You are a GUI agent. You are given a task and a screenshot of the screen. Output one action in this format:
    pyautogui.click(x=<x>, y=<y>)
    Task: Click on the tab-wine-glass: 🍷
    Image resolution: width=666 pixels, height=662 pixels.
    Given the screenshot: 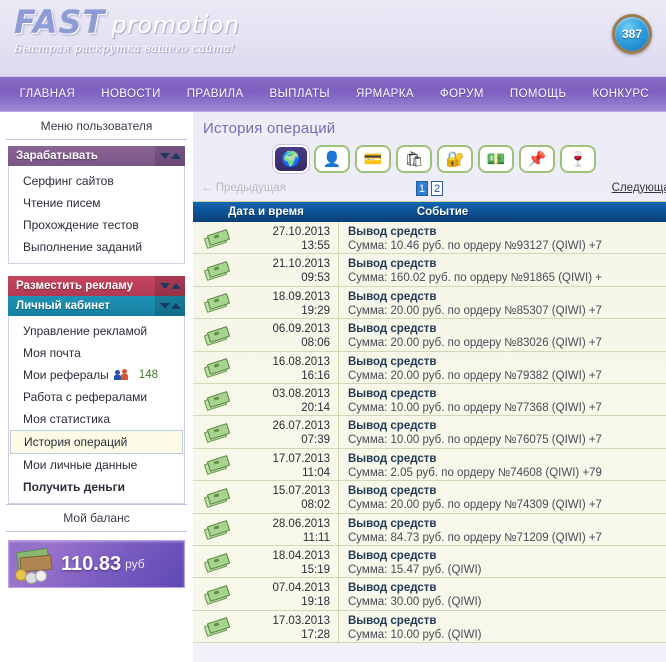 What is the action you would take?
    pyautogui.click(x=578, y=159)
    